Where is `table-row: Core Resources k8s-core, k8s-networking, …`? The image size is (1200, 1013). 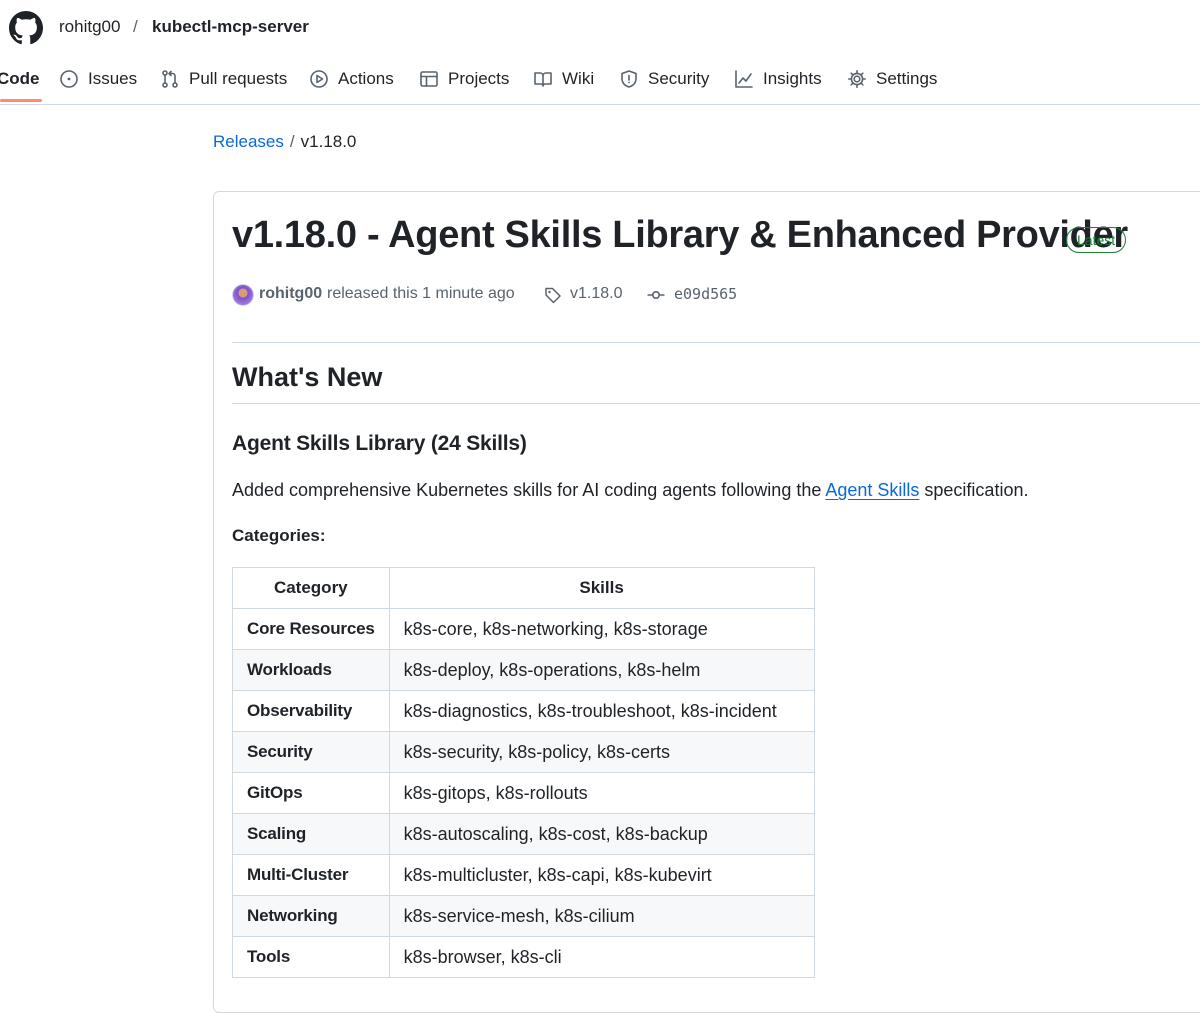
table-row: Core Resources k8s-core, k8s-networking, … is located at coordinates (523, 629).